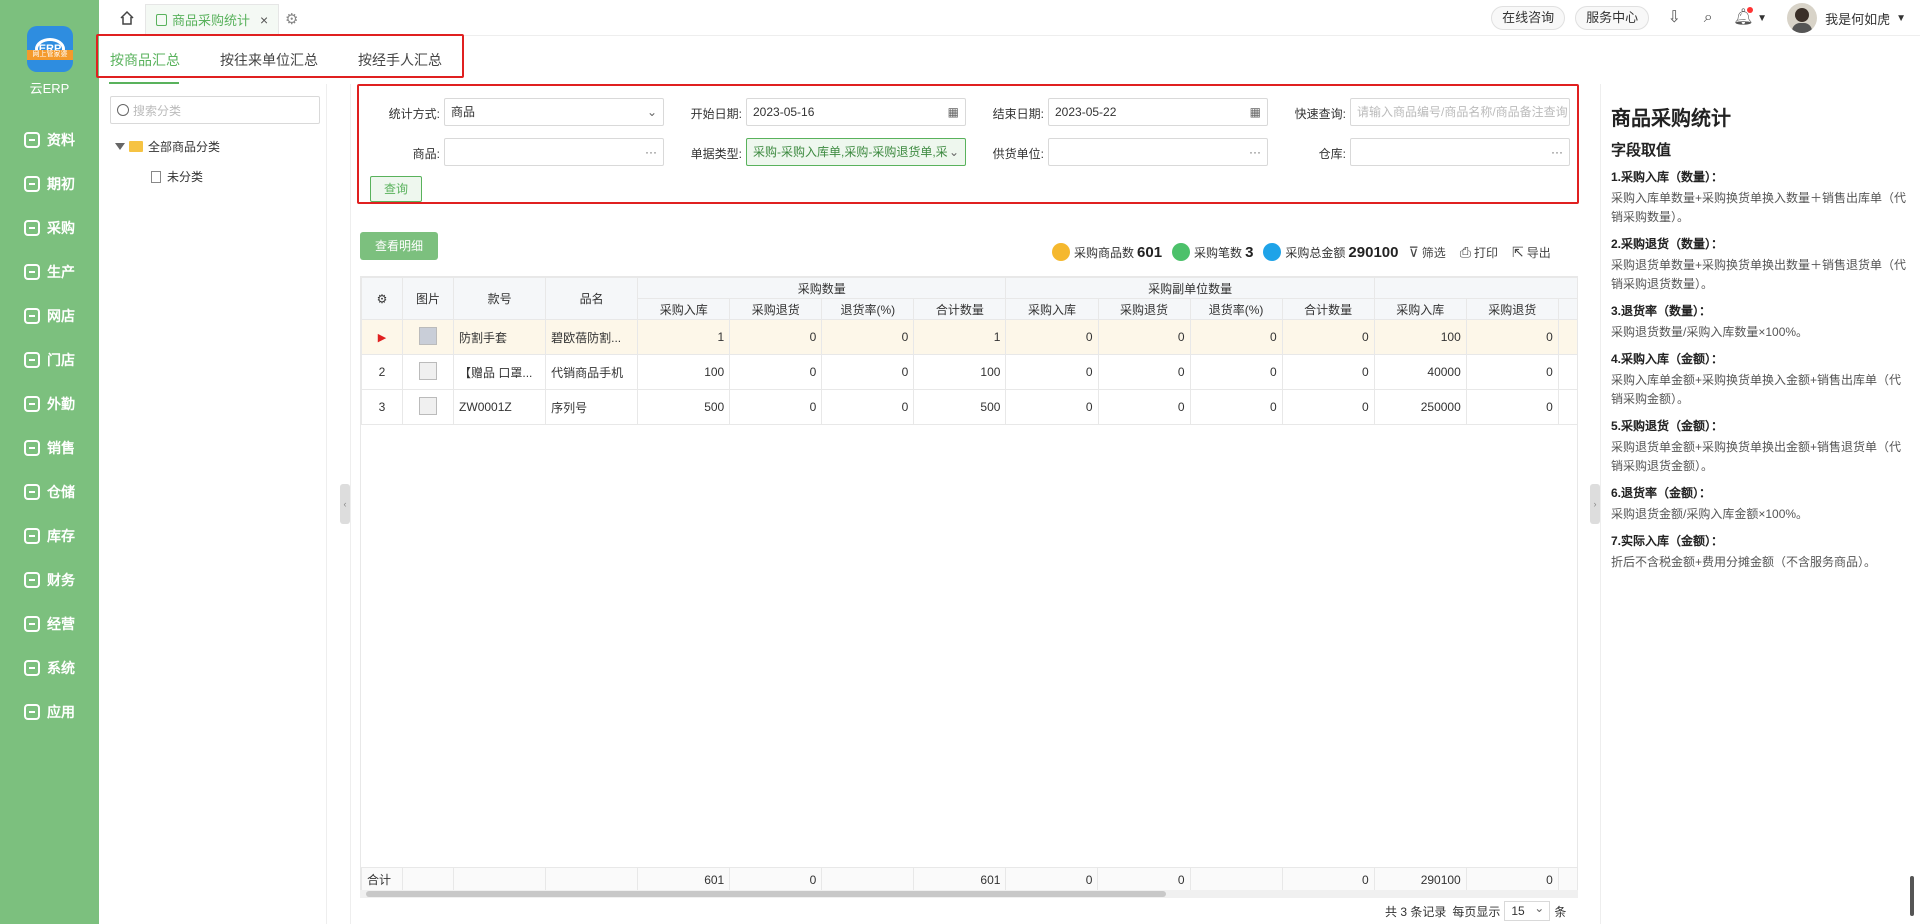 This screenshot has height=924, width=1920. I want to click on sidebar-item-store: 门店, so click(49, 360).